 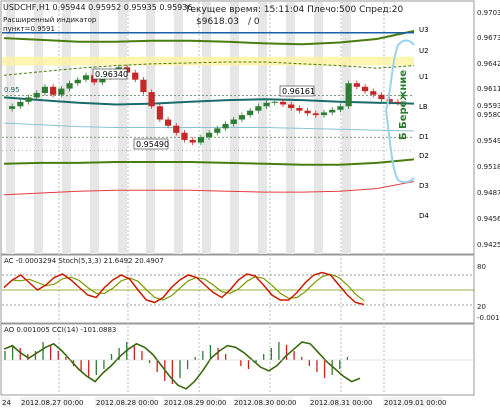 What do you see at coordinates (488, 219) in the screenshot?
I see `price-tick: 0.94563` at bounding box center [488, 219].